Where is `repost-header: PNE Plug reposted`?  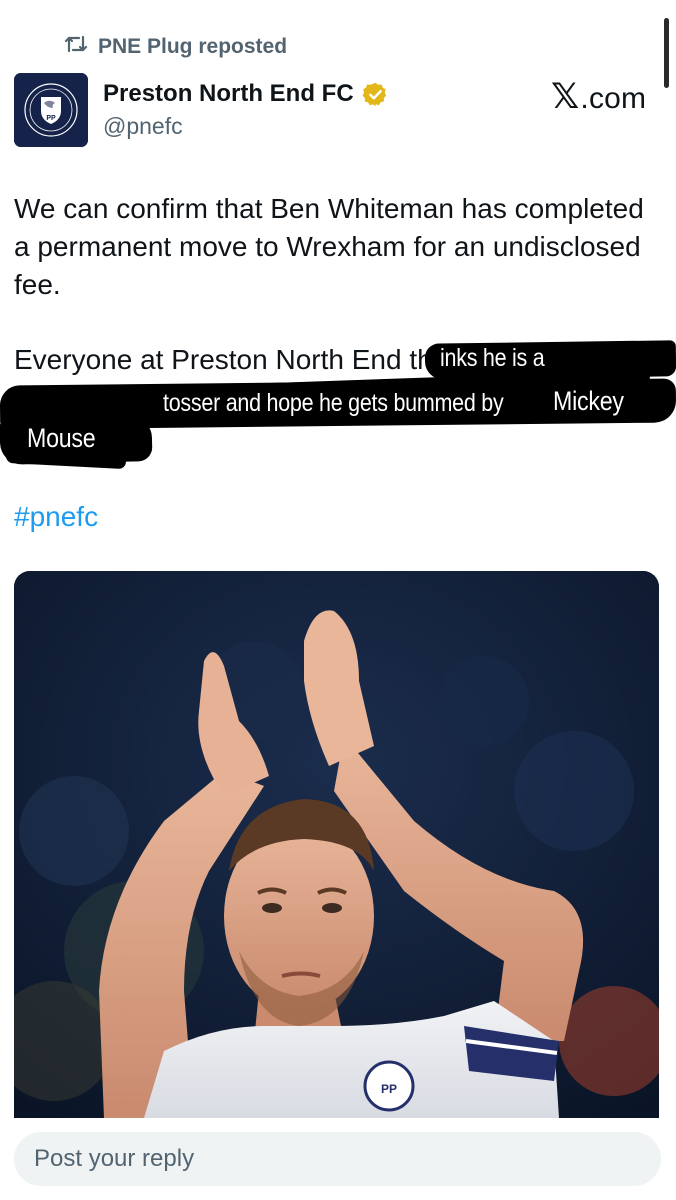
repost-header: PNE Plug reposted is located at coordinates (175, 47).